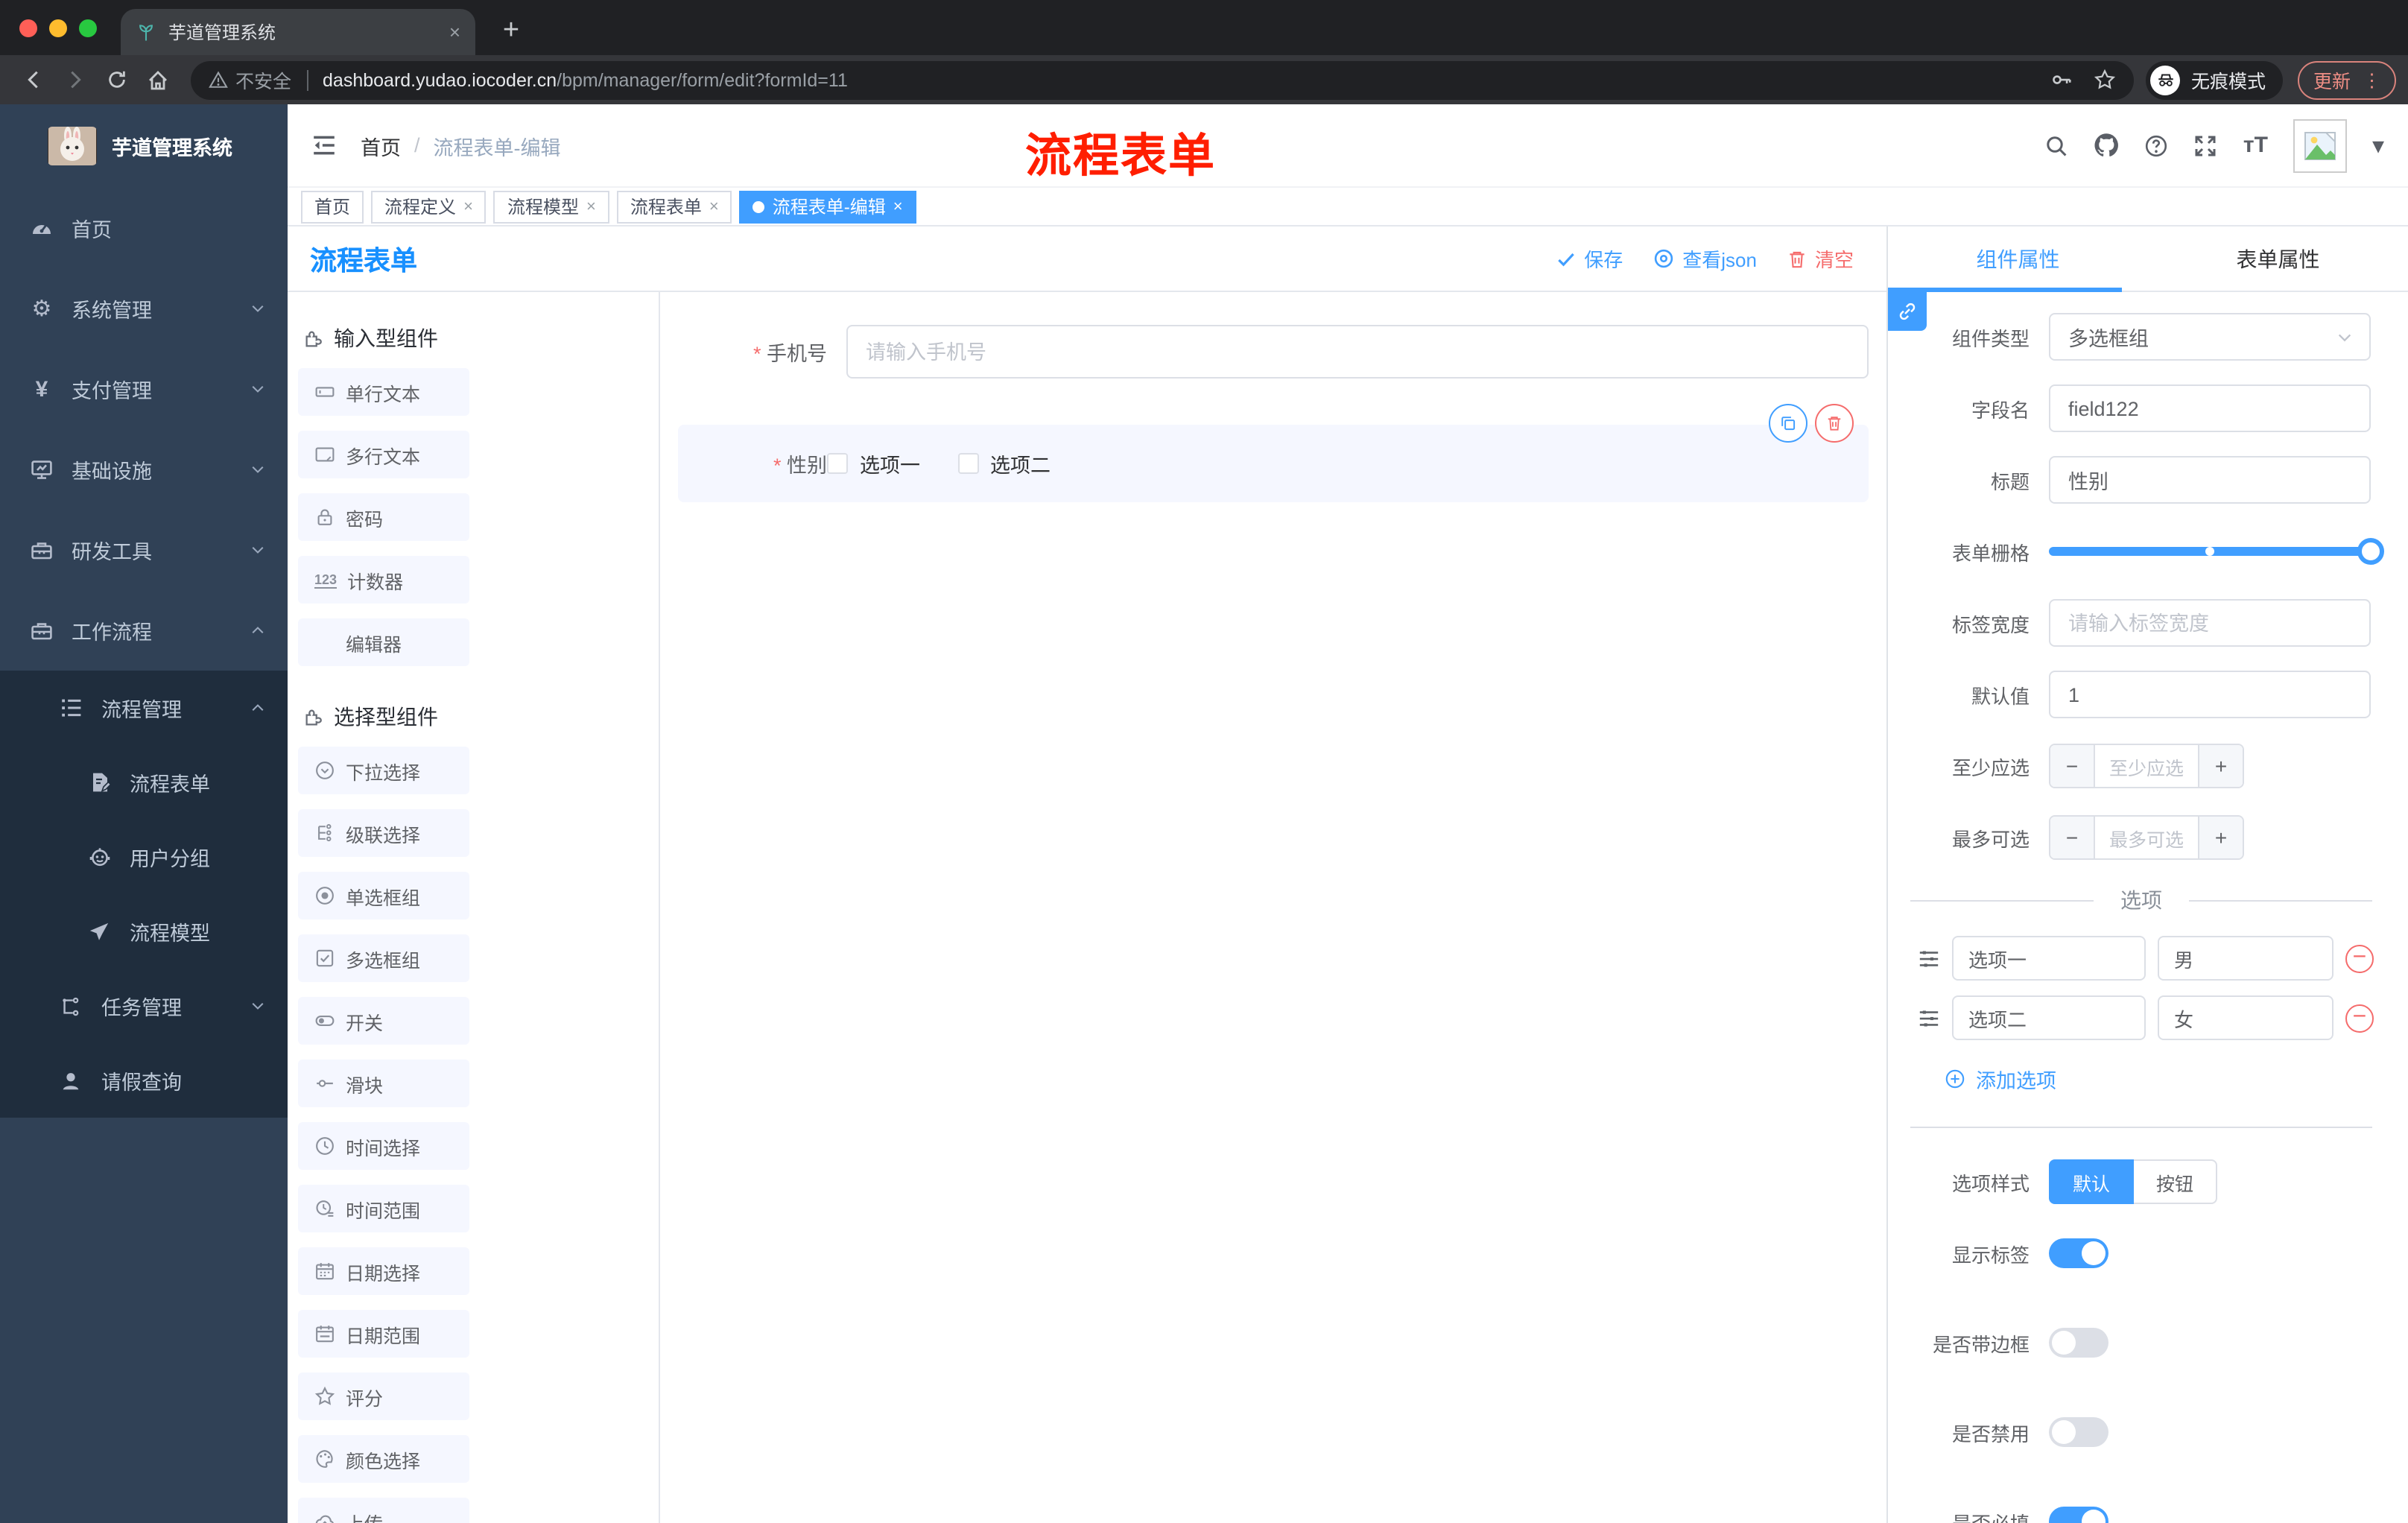  What do you see at coordinates (144, 309) in the screenshot?
I see `sidebar-item-system: ⚙ 系统管理` at bounding box center [144, 309].